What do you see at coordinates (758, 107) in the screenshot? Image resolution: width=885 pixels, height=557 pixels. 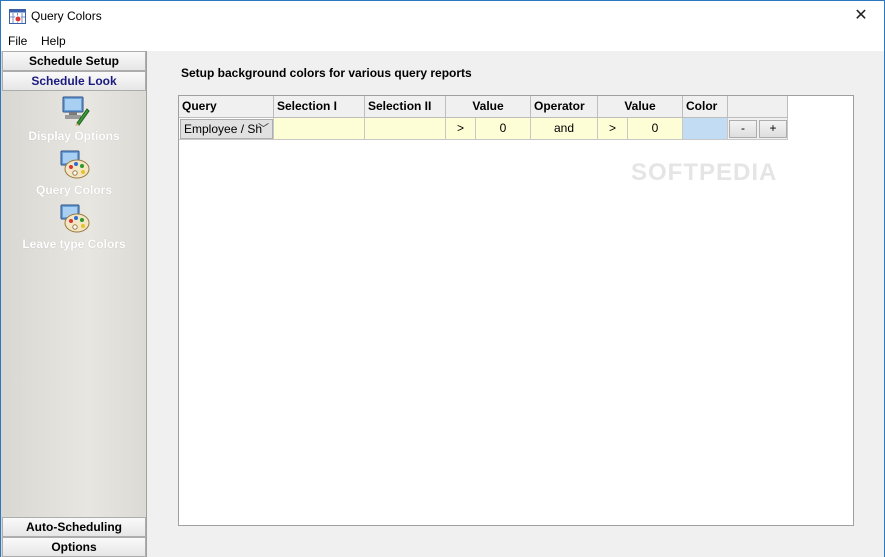 I see `column-header-actions` at bounding box center [758, 107].